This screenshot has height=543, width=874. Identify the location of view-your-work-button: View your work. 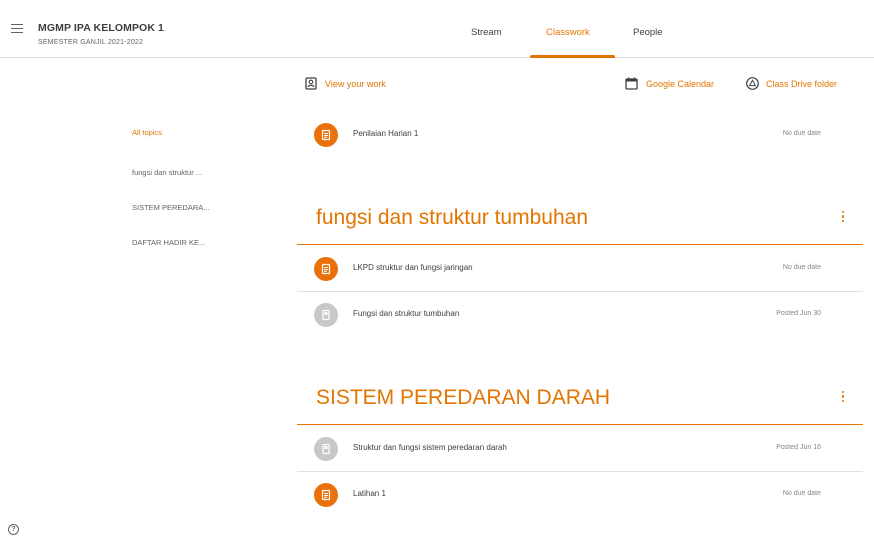
(345, 83).